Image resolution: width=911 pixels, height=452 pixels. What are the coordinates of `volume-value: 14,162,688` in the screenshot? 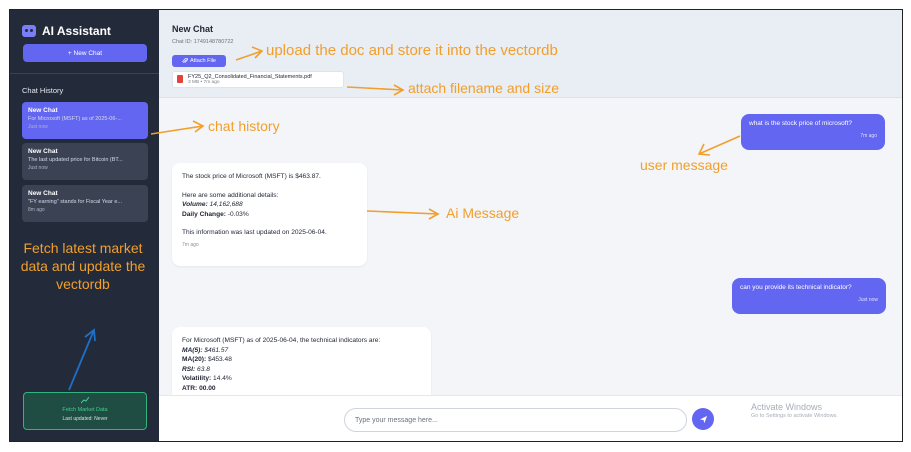 It's located at (226, 204).